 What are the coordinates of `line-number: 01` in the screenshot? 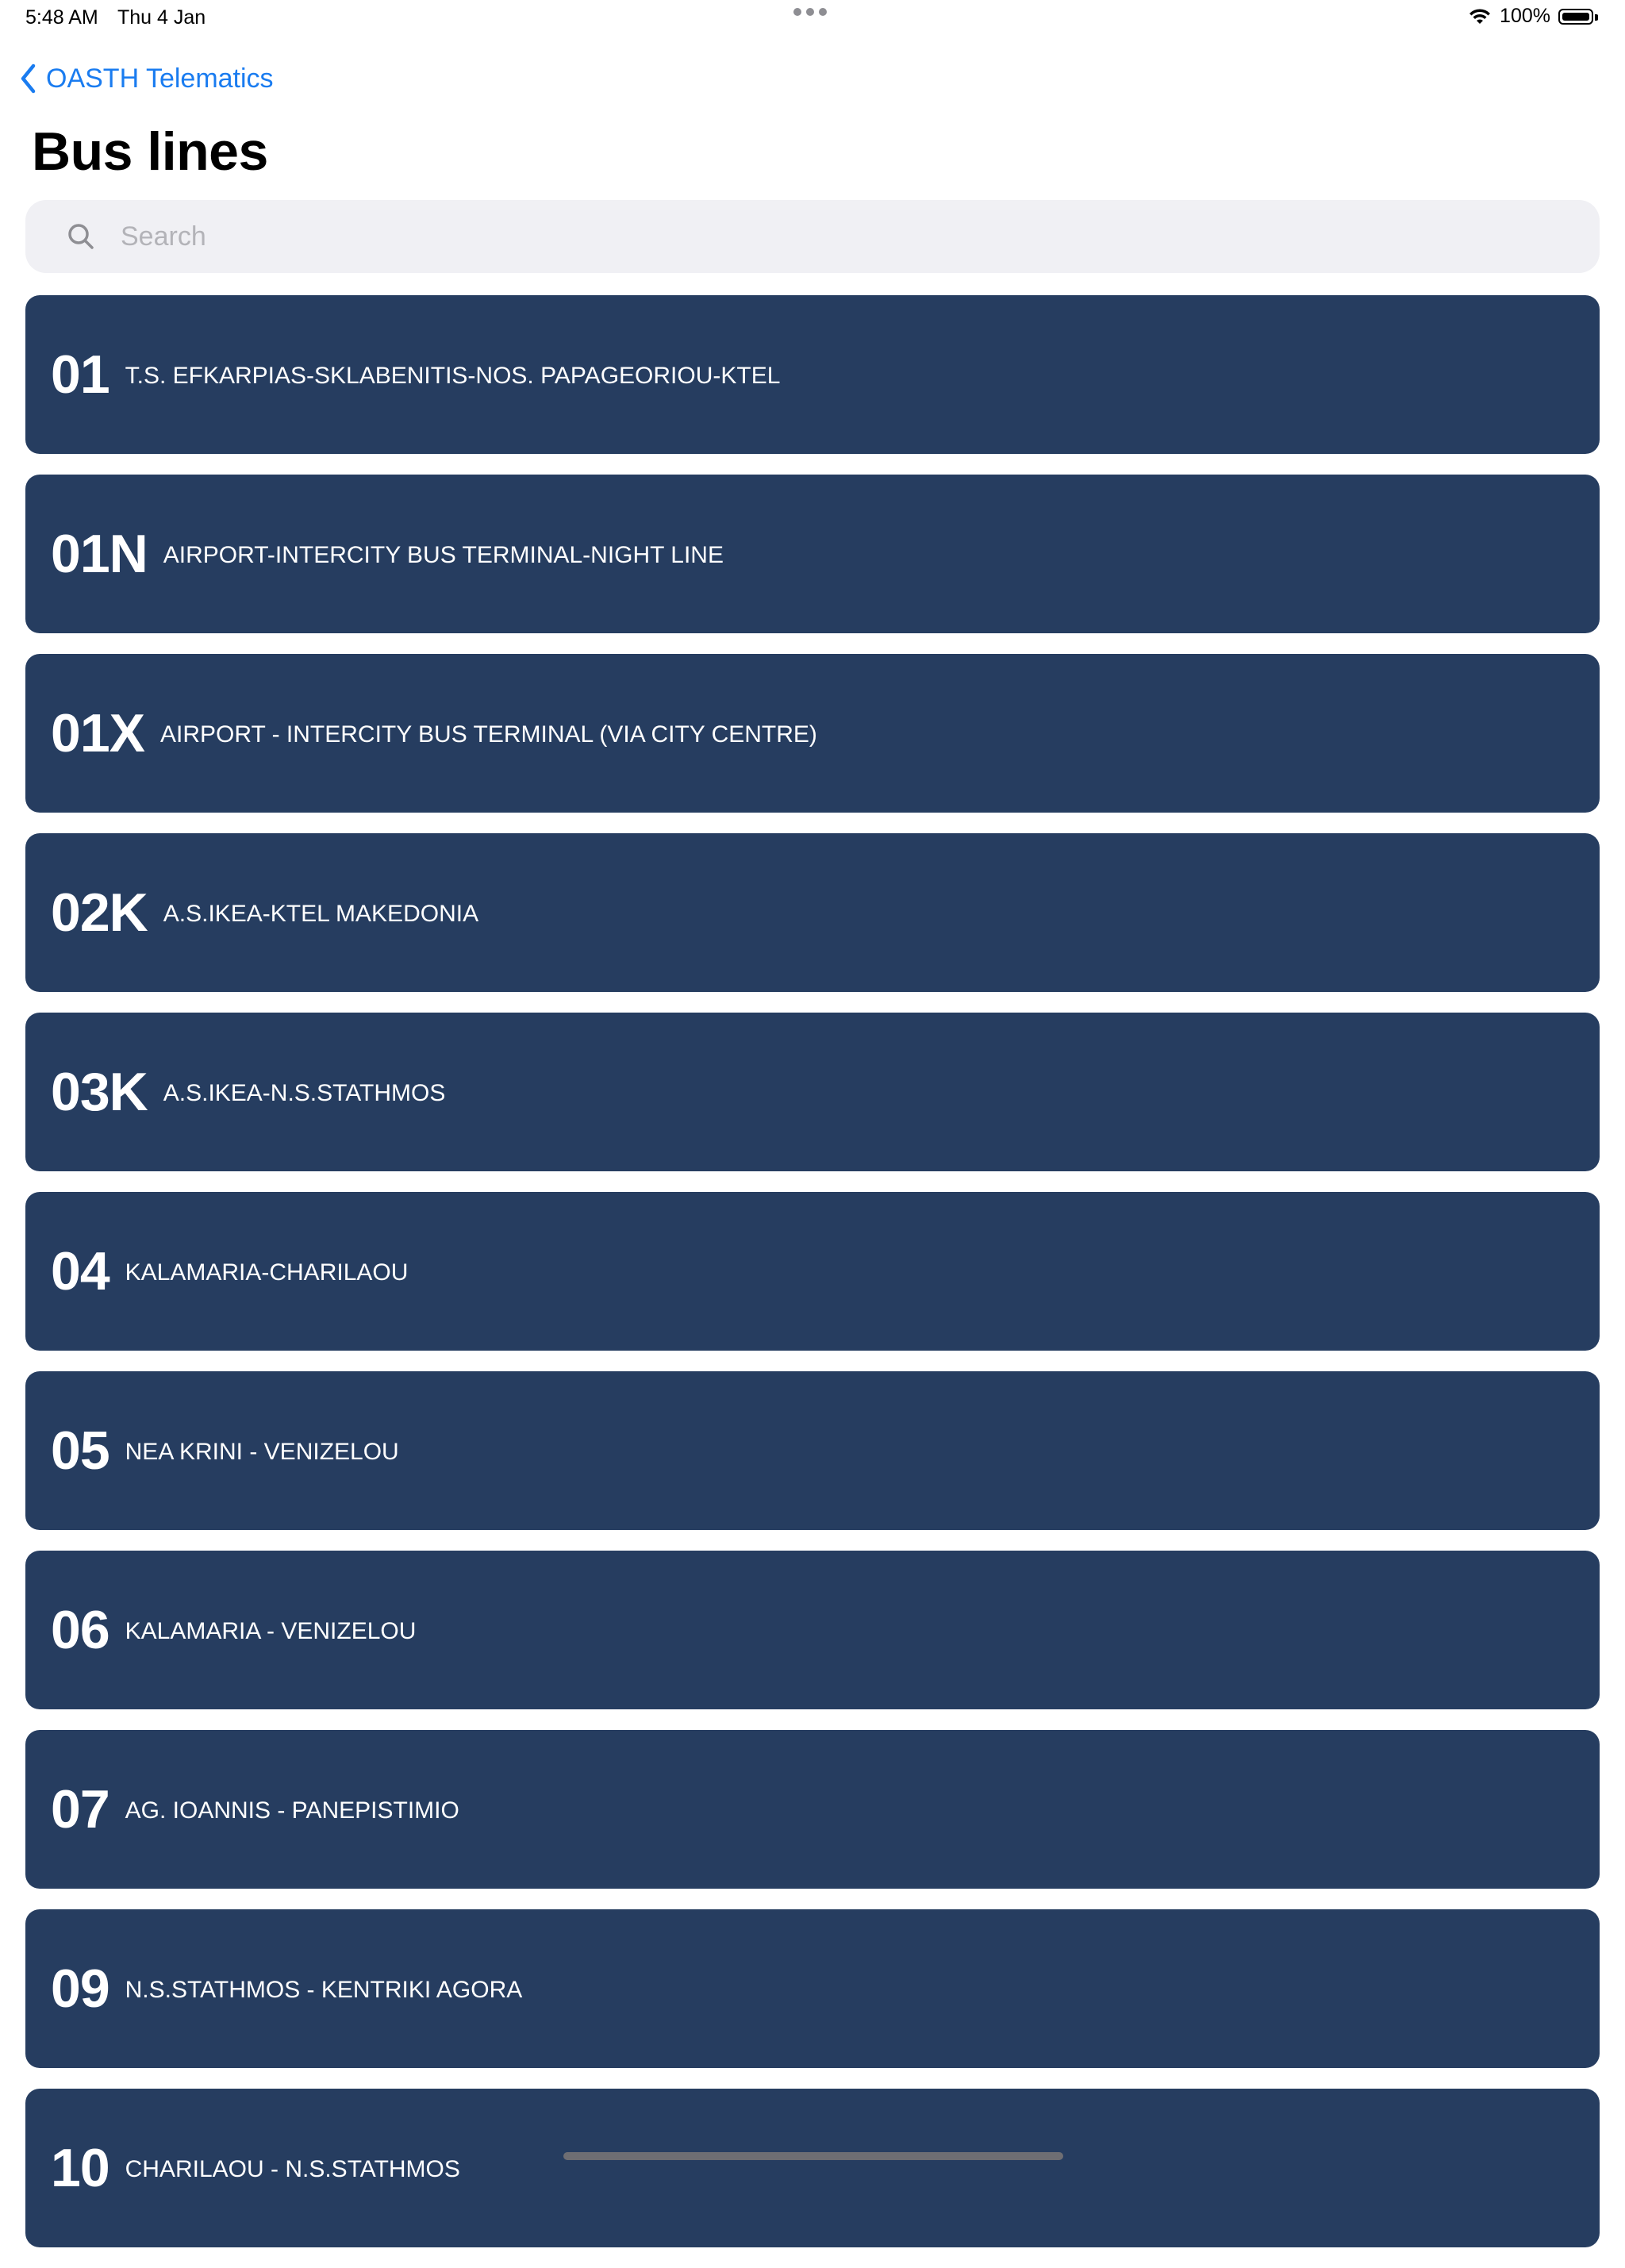 It's located at (80, 375).